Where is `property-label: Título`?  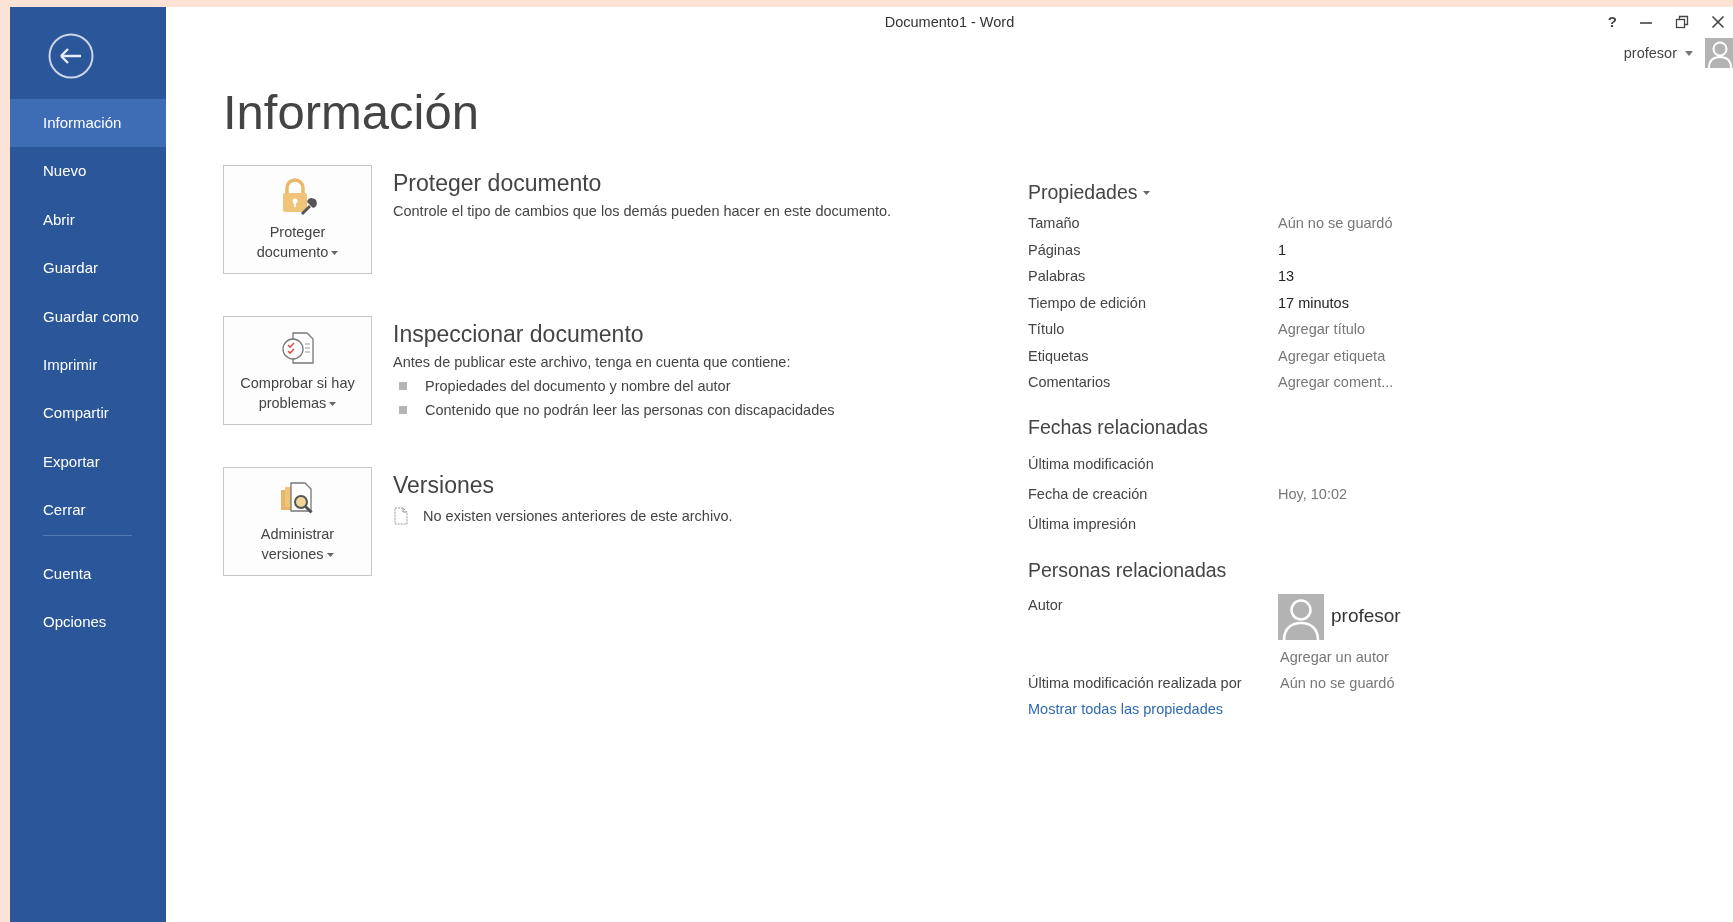 property-label: Título is located at coordinates (1047, 329).